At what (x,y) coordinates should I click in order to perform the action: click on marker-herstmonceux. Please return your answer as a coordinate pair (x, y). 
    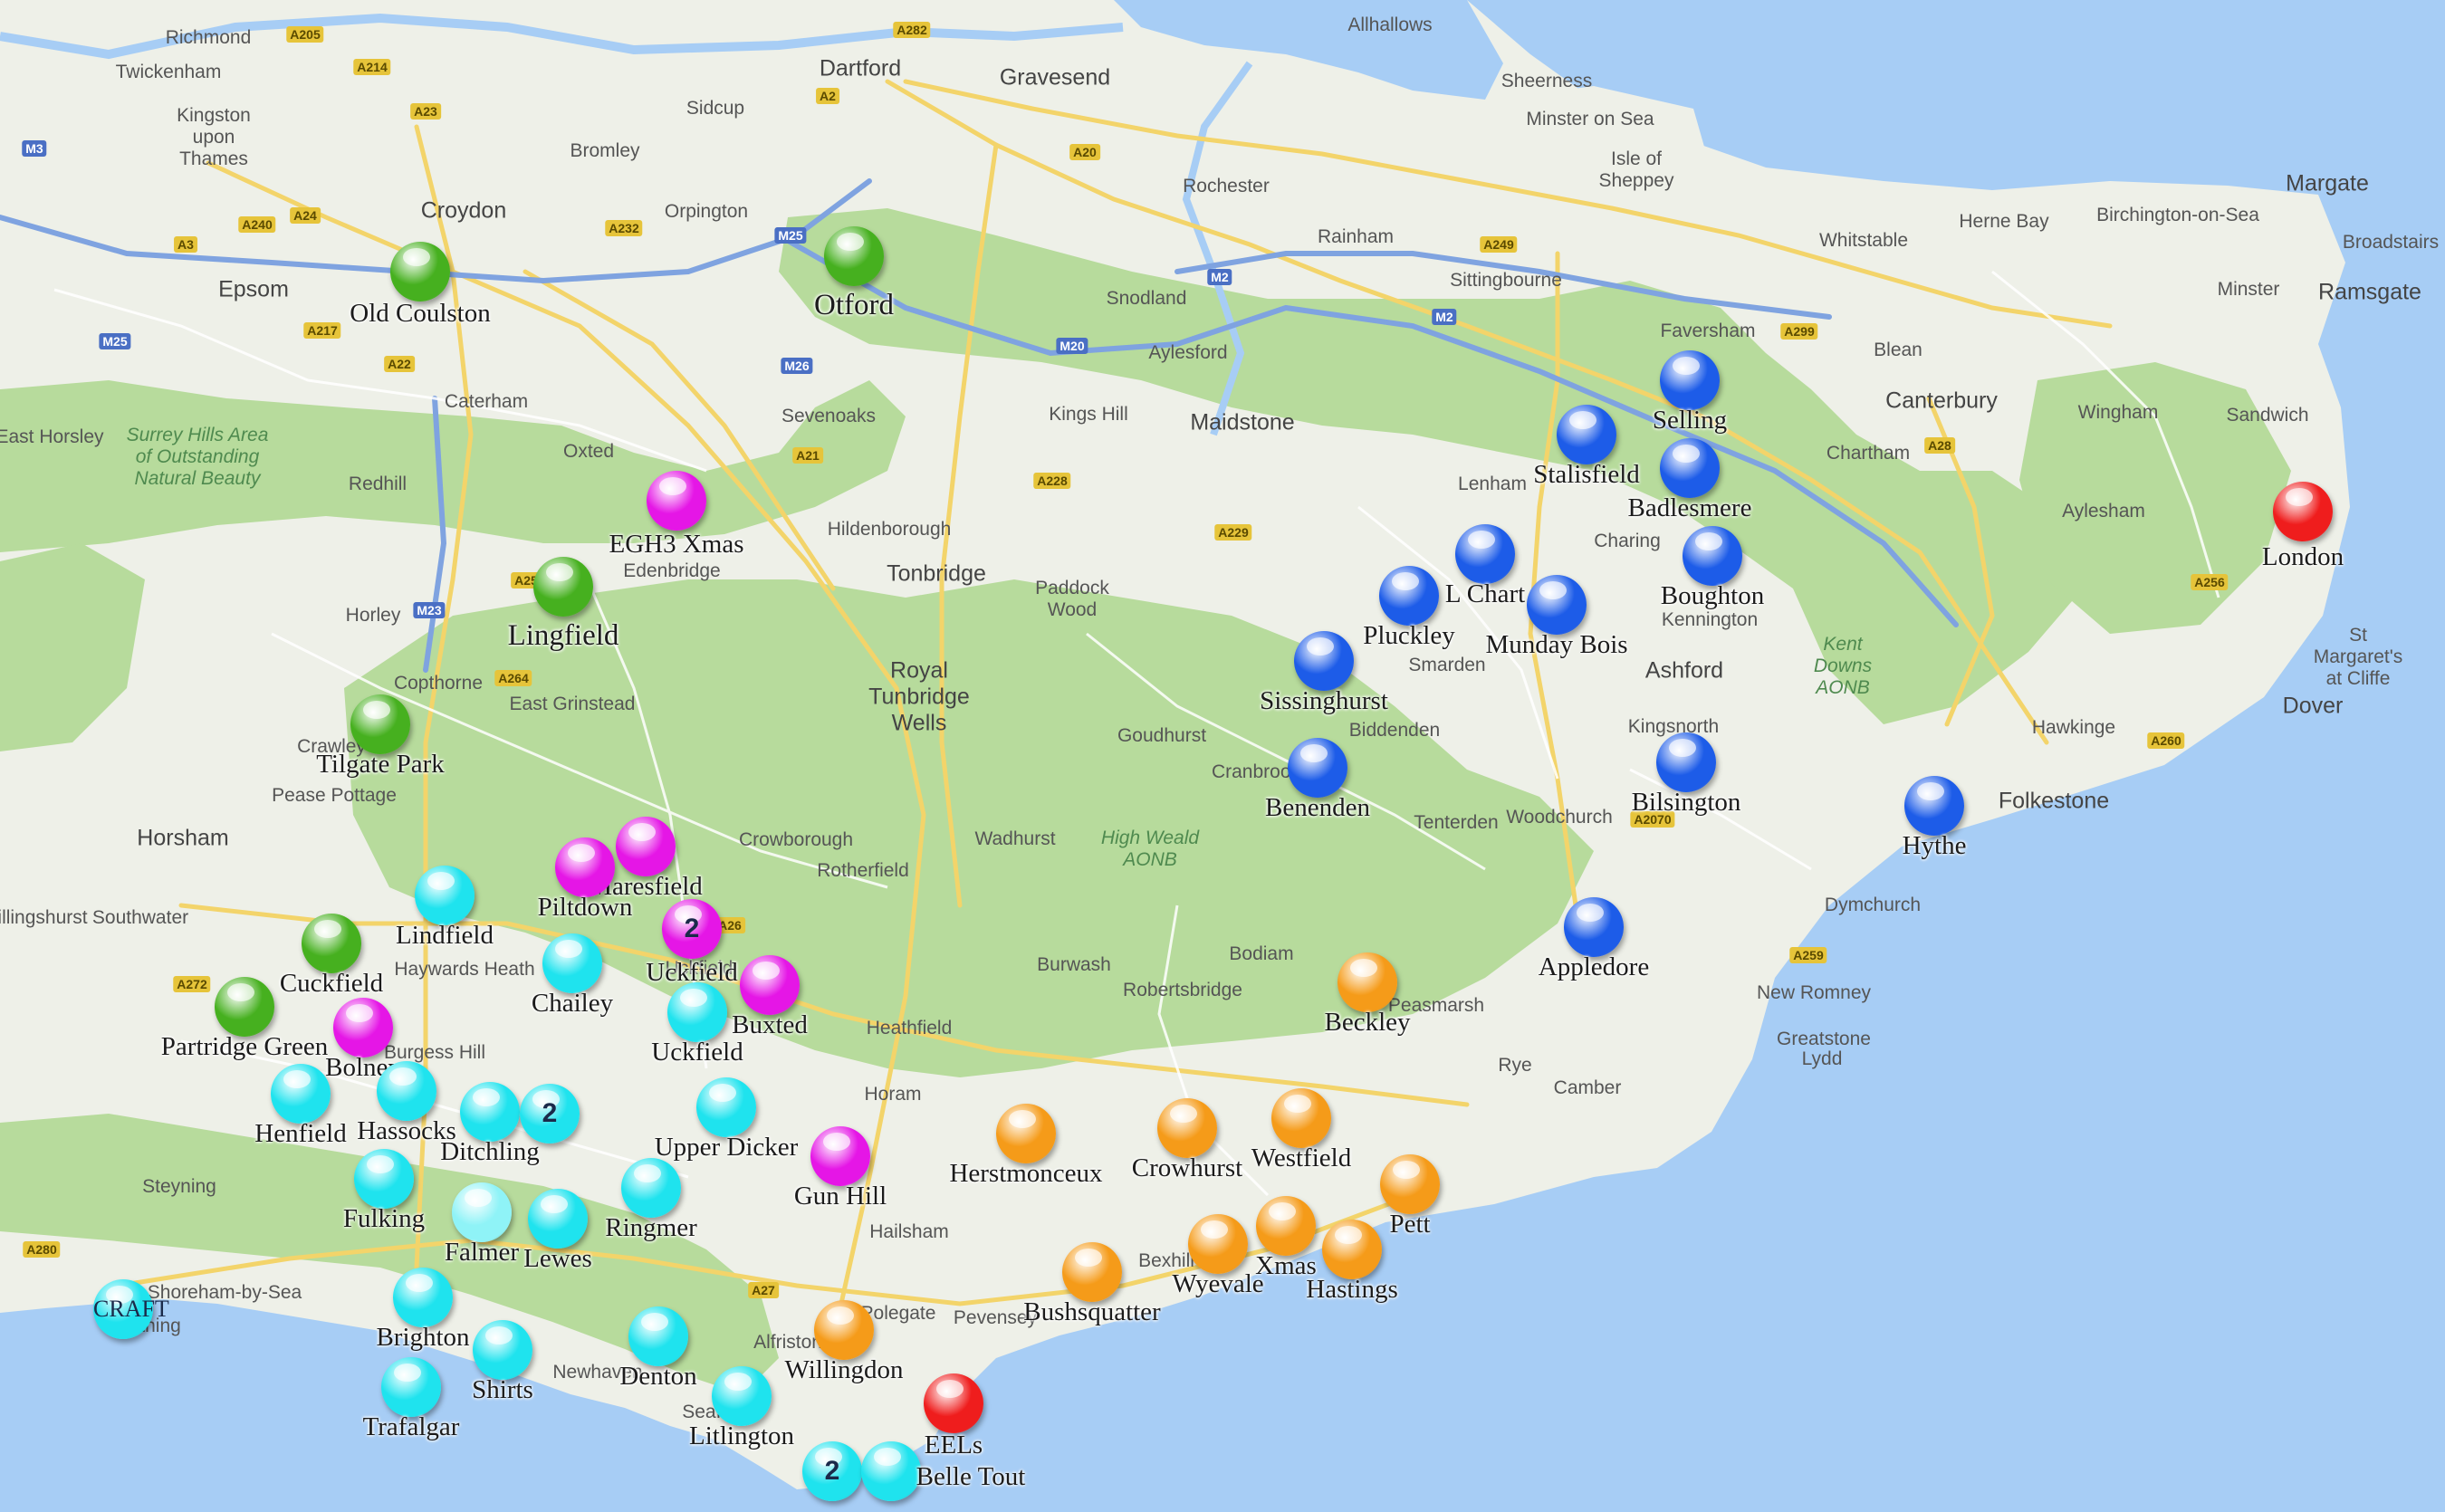
    Looking at the image, I should click on (1026, 1133).